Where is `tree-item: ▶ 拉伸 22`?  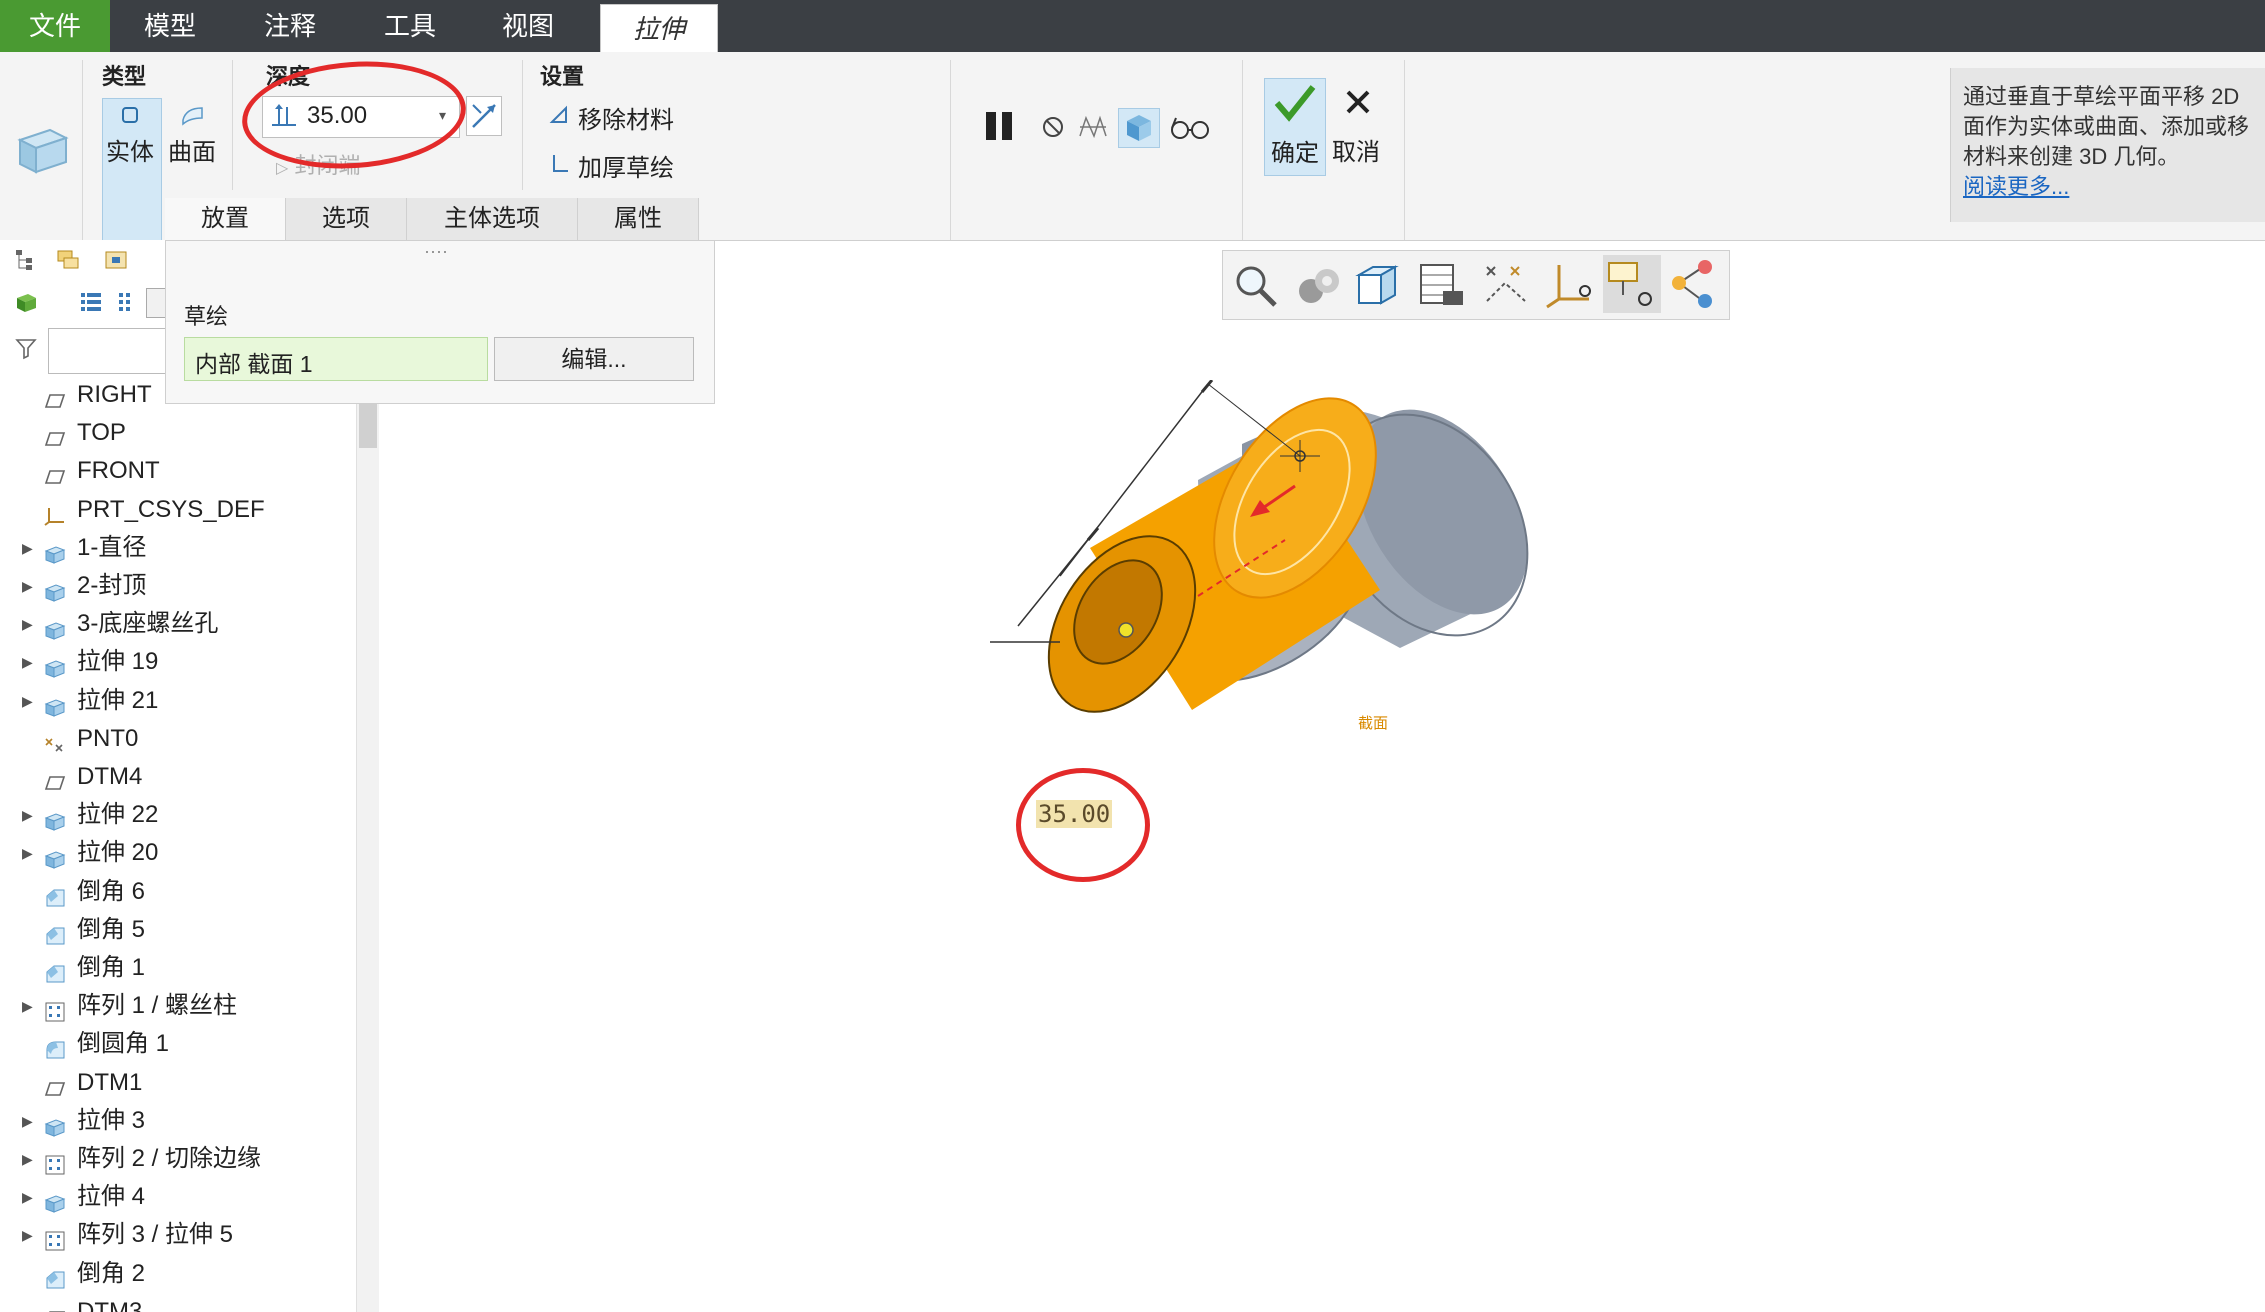 tree-item: ▶ 拉伸 22 is located at coordinates (178, 815).